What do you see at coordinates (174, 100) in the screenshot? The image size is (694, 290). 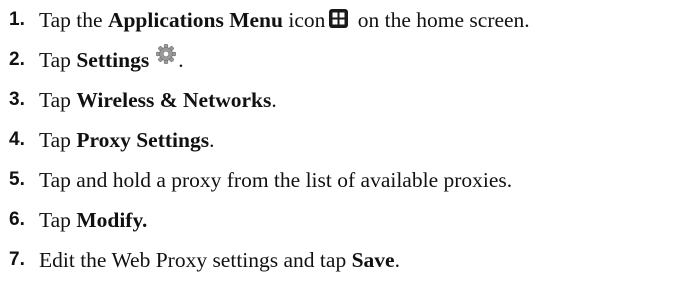 I see `step-text-bold: Wireless & Networks` at bounding box center [174, 100].